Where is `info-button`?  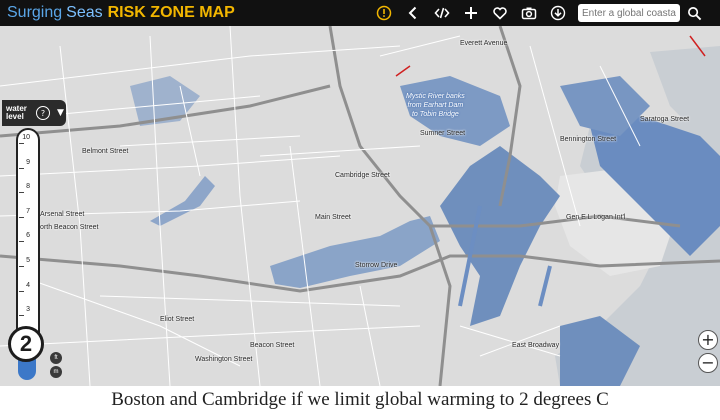 info-button is located at coordinates (384, 13).